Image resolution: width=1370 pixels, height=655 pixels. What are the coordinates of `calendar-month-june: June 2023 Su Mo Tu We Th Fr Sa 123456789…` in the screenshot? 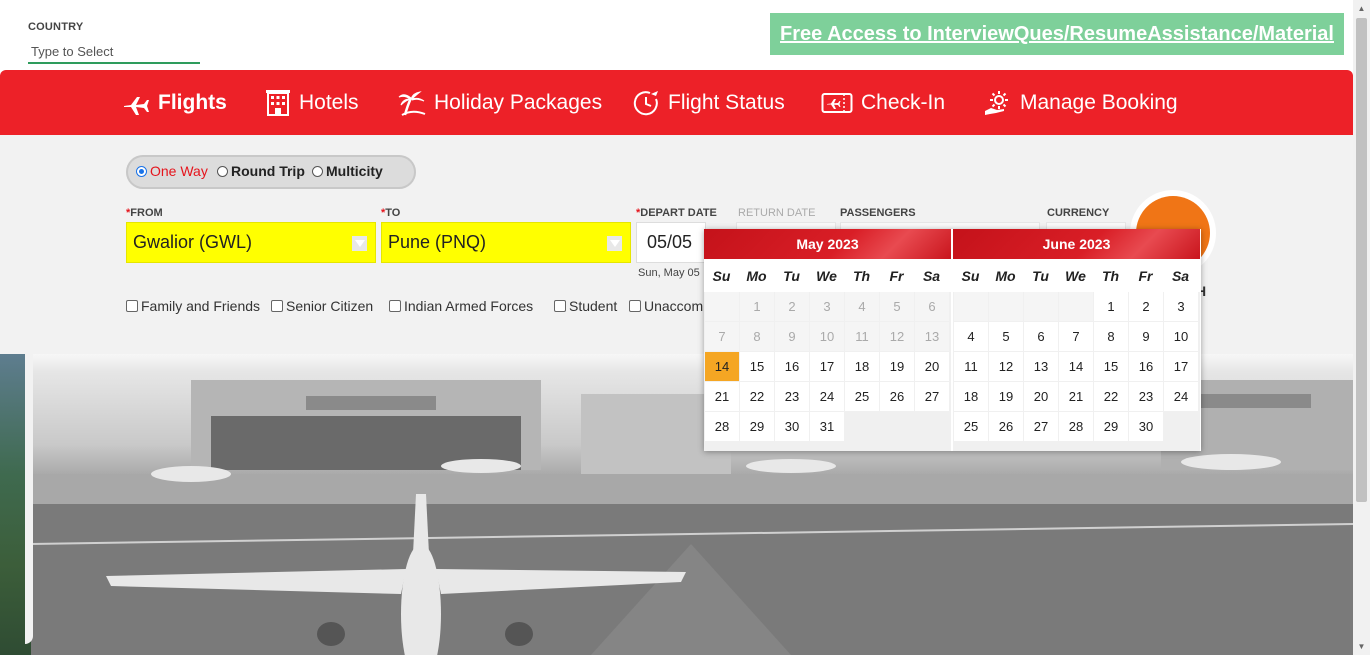 It's located at (1076, 340).